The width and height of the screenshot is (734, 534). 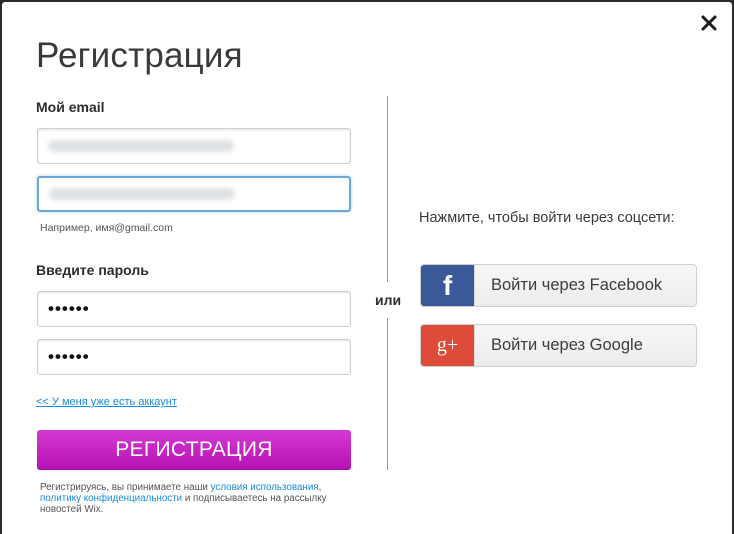 I want to click on facebook-icon: f, so click(x=447, y=285).